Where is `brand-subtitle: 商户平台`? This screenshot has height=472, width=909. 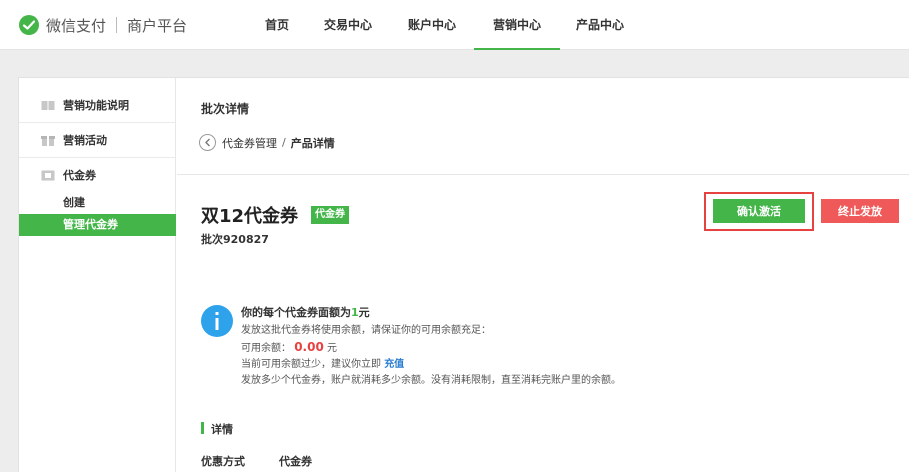 brand-subtitle: 商户平台 is located at coordinates (157, 25).